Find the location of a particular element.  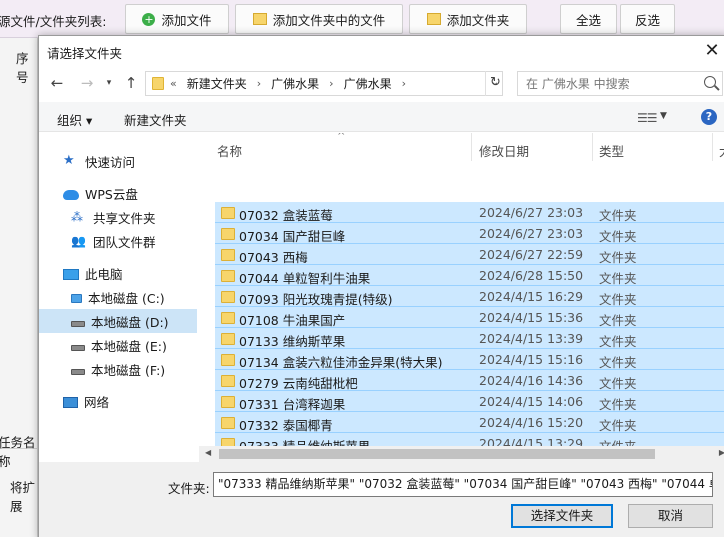

select-folder-button: 选择文件夹 is located at coordinates (562, 516).